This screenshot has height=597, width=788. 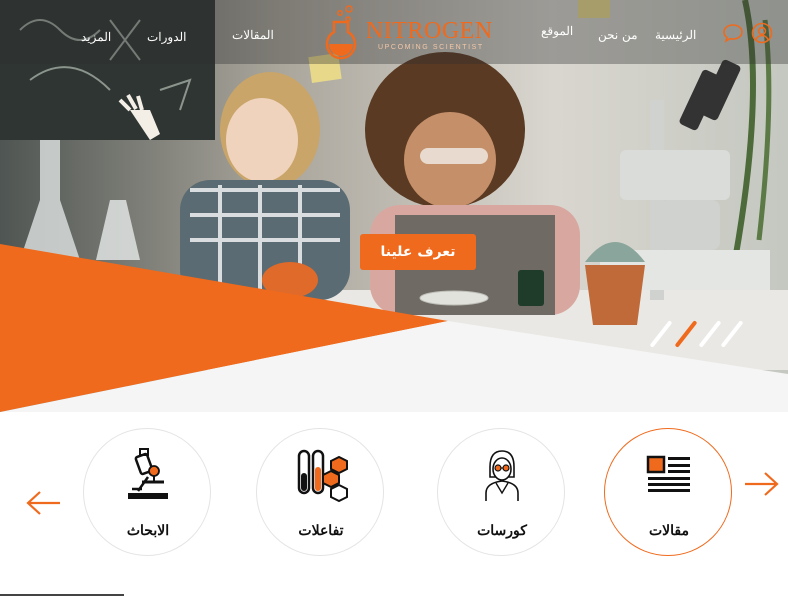 What do you see at coordinates (431, 47) in the screenshot?
I see `logo-tagline: UPCOMING SCIENTIST` at bounding box center [431, 47].